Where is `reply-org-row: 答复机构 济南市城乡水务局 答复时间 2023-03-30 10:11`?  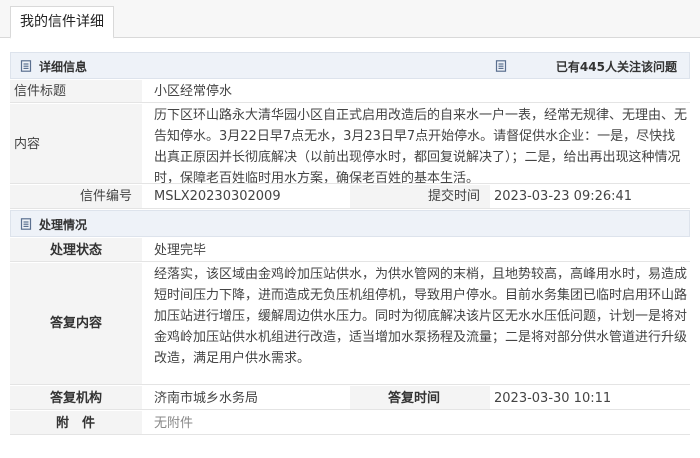
reply-org-row: 答复机构 济南市城乡水务局 答复时间 2023-03-30 10:11 is located at coordinates (350, 398).